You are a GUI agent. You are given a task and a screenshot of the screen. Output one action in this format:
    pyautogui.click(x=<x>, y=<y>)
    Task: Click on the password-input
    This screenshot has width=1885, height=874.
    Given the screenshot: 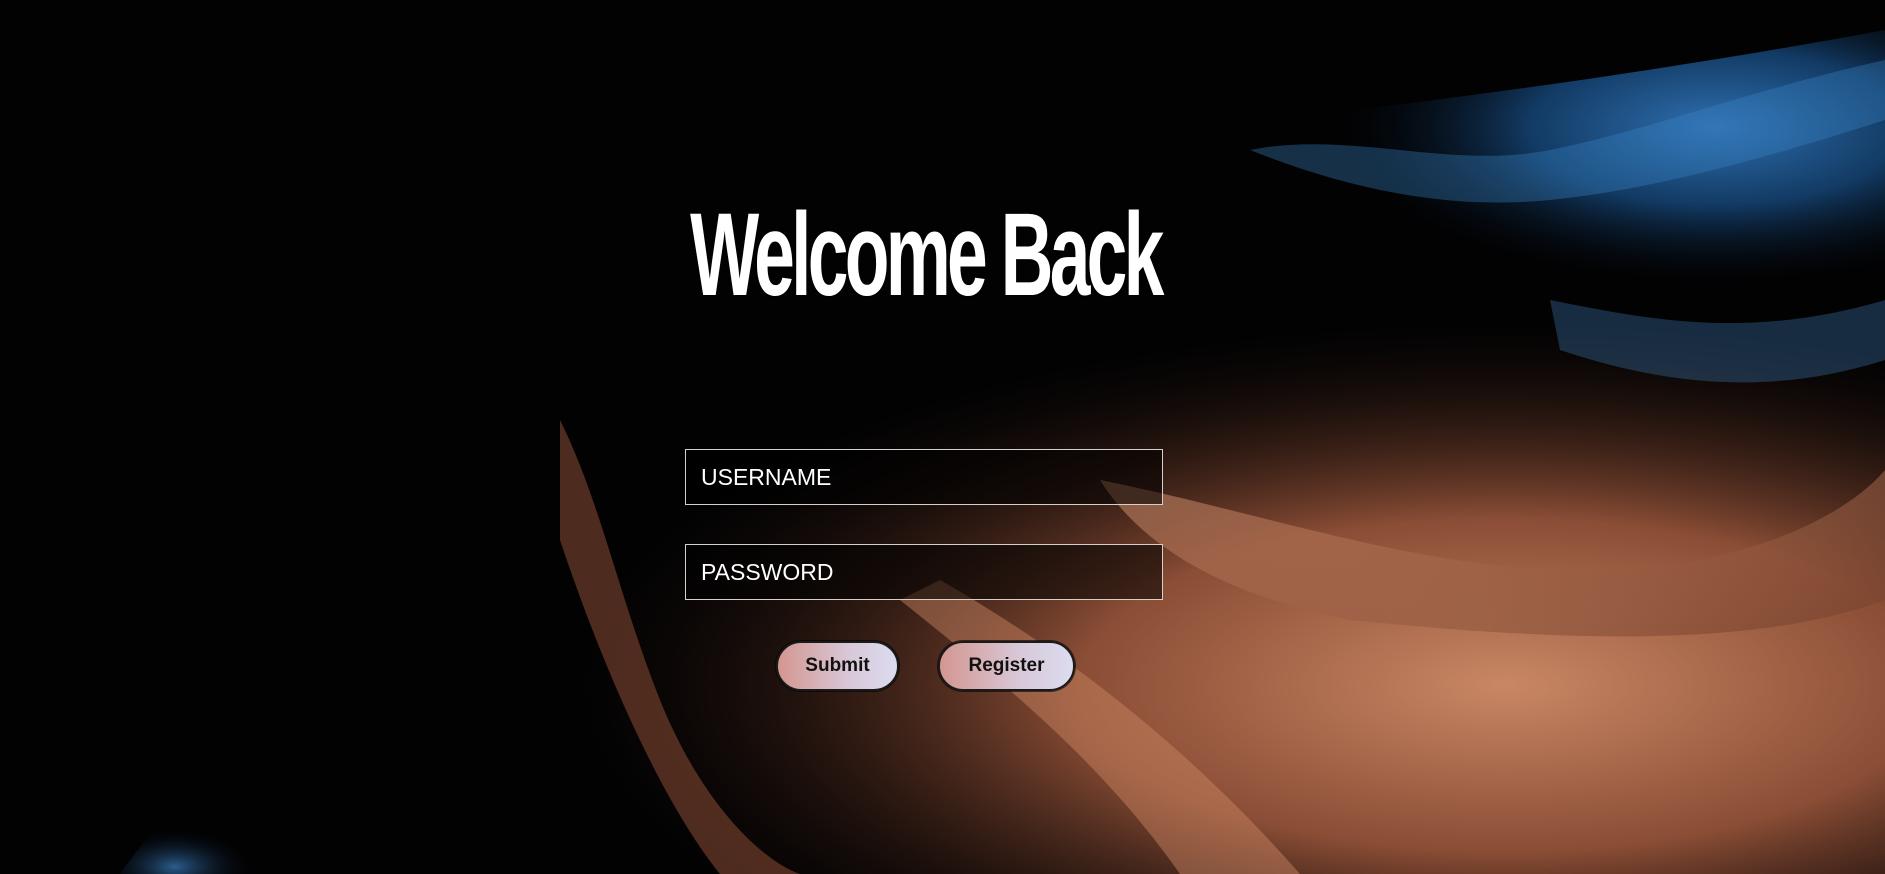 What is the action you would take?
    pyautogui.click(x=924, y=572)
    